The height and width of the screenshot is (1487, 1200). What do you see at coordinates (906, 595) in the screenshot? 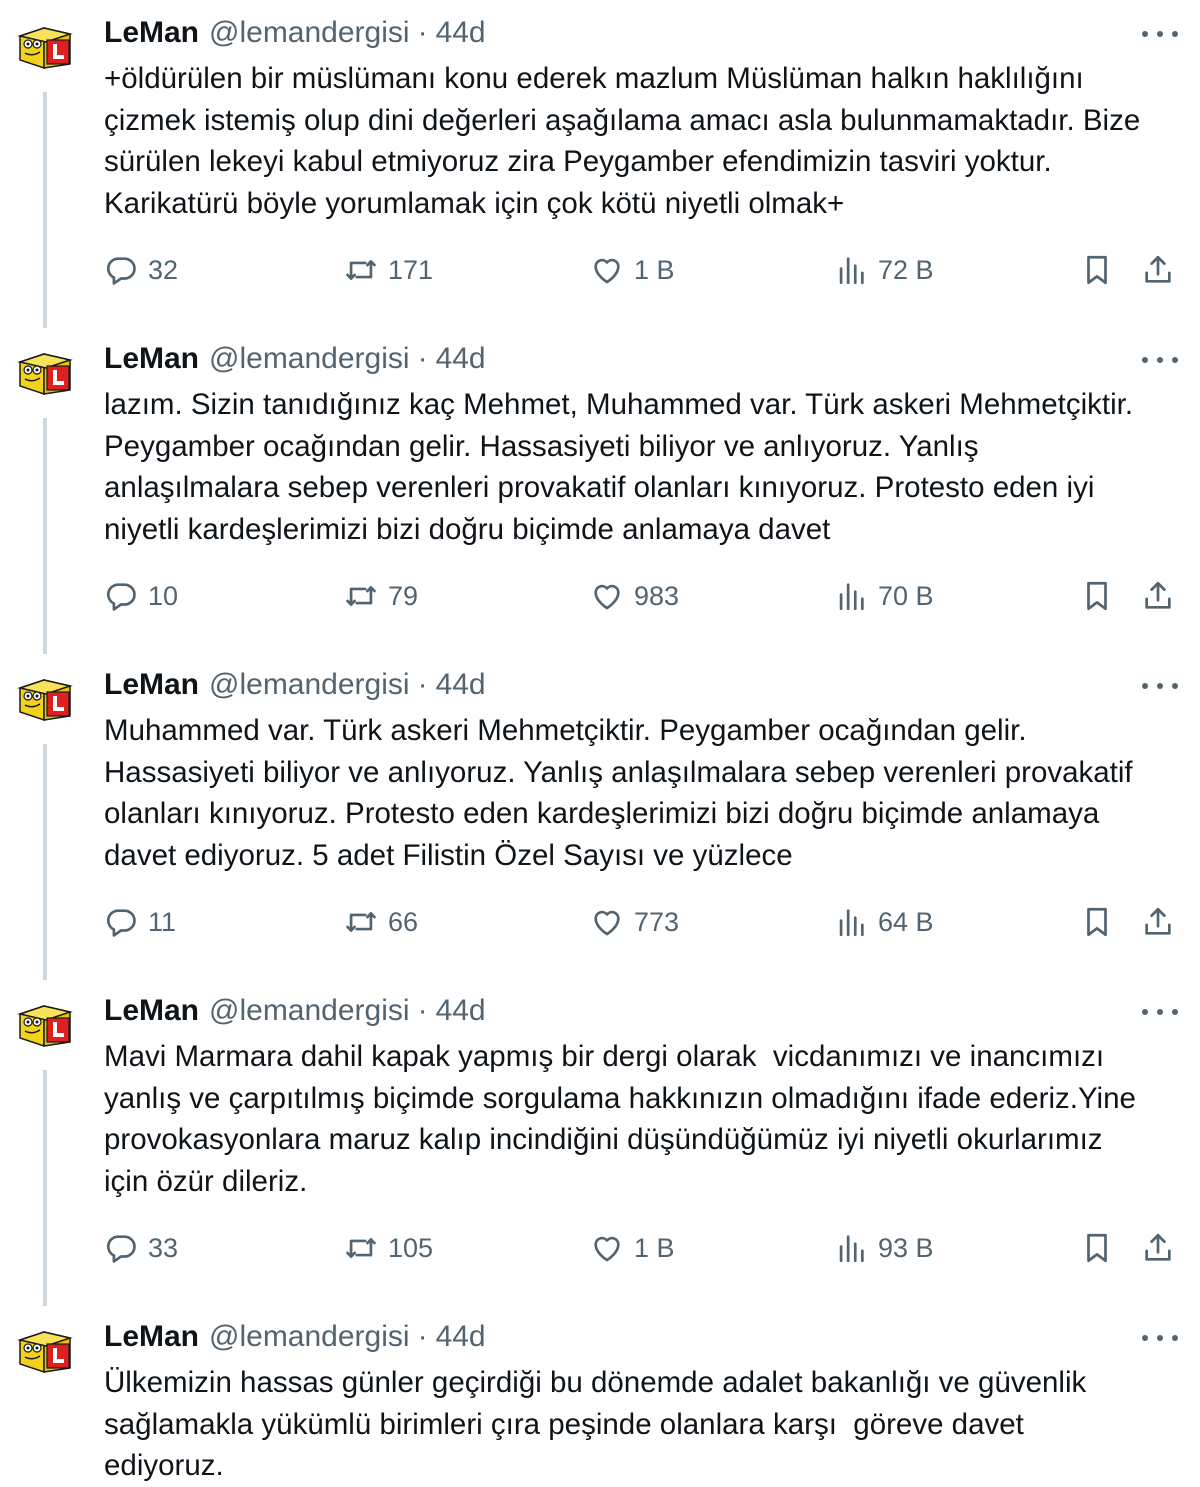
I see `views-count: 70 B` at bounding box center [906, 595].